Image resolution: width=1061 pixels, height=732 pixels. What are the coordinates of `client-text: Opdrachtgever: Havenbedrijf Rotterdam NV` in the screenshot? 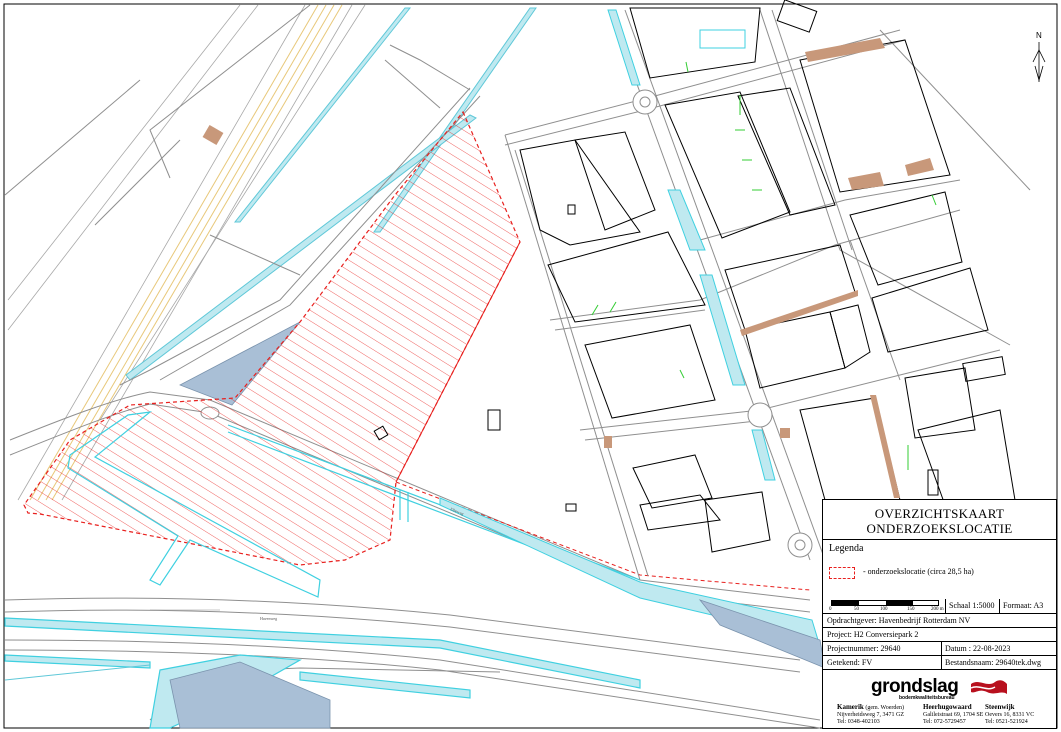 It's located at (899, 620).